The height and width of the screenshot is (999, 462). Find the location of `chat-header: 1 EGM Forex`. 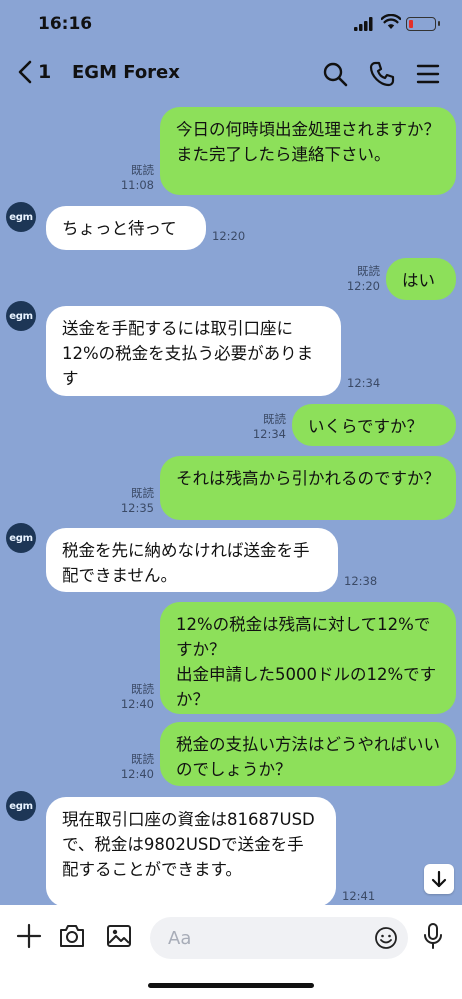

chat-header: 1 EGM Forex is located at coordinates (231, 75).